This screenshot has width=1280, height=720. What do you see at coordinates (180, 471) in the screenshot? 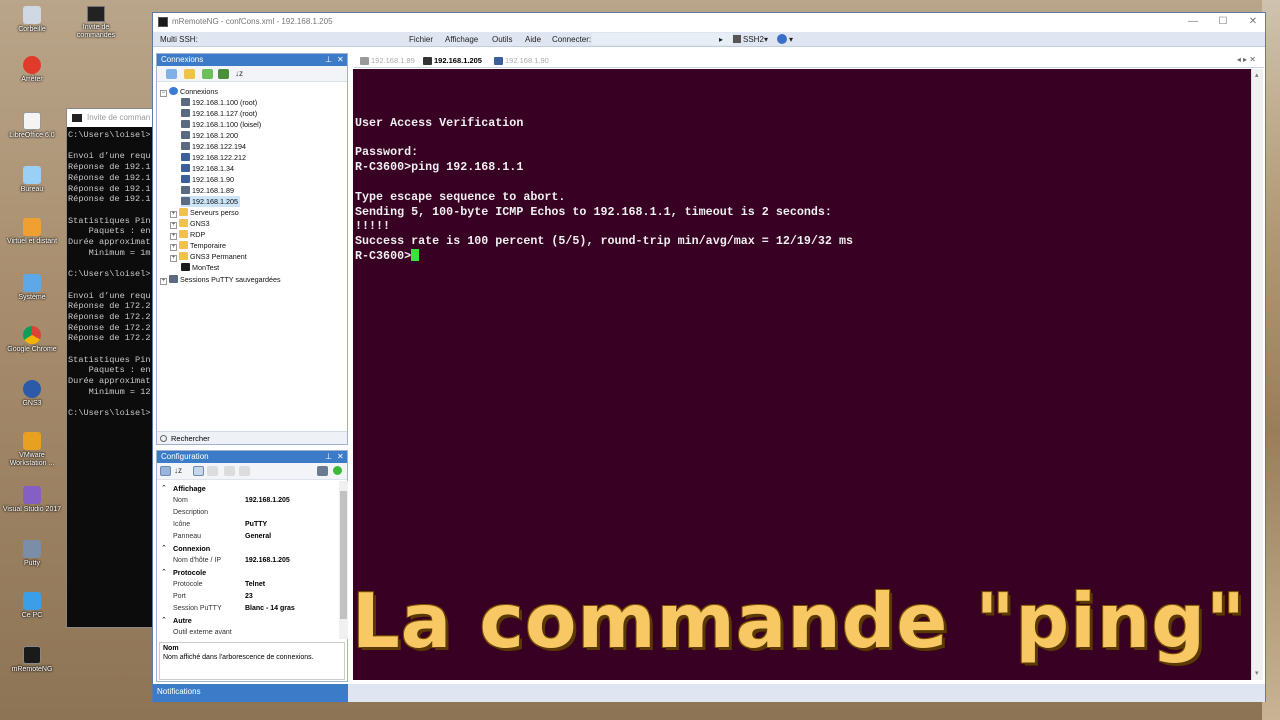
I see `sort-alpha-icon: ↓z` at bounding box center [180, 471].